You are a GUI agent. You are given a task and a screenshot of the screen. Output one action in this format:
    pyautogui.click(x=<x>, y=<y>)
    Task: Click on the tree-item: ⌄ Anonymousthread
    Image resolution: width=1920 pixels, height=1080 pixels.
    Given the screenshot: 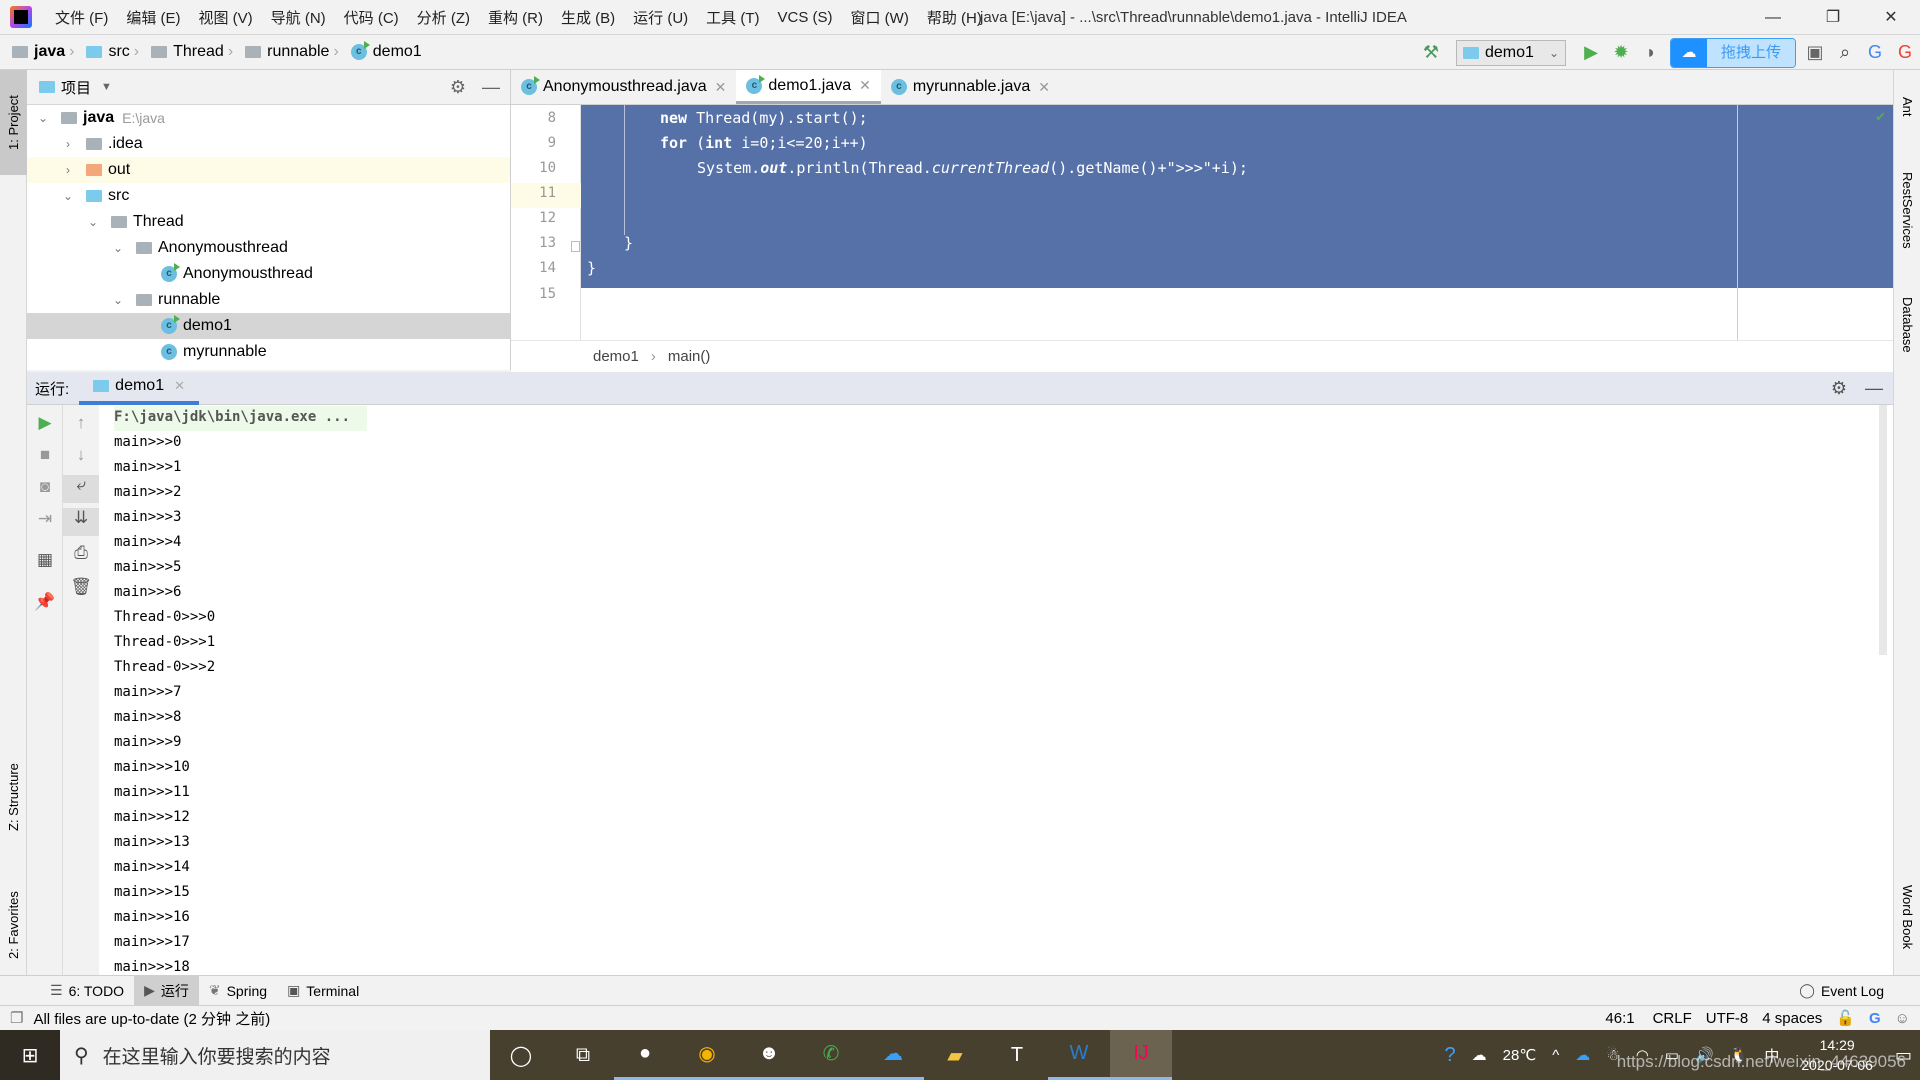 What is the action you would take?
    pyautogui.click(x=268, y=248)
    